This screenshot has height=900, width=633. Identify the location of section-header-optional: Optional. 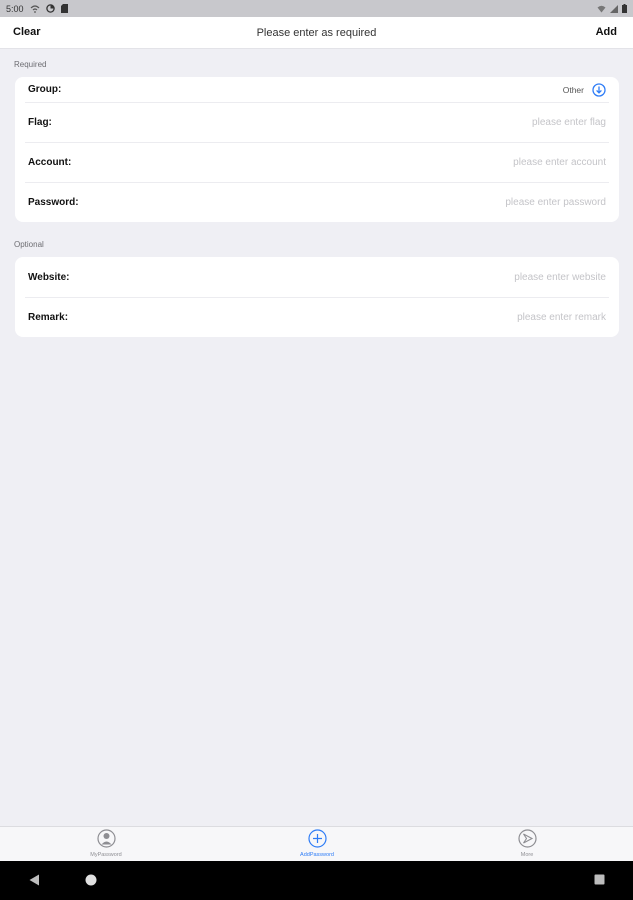
(29, 244).